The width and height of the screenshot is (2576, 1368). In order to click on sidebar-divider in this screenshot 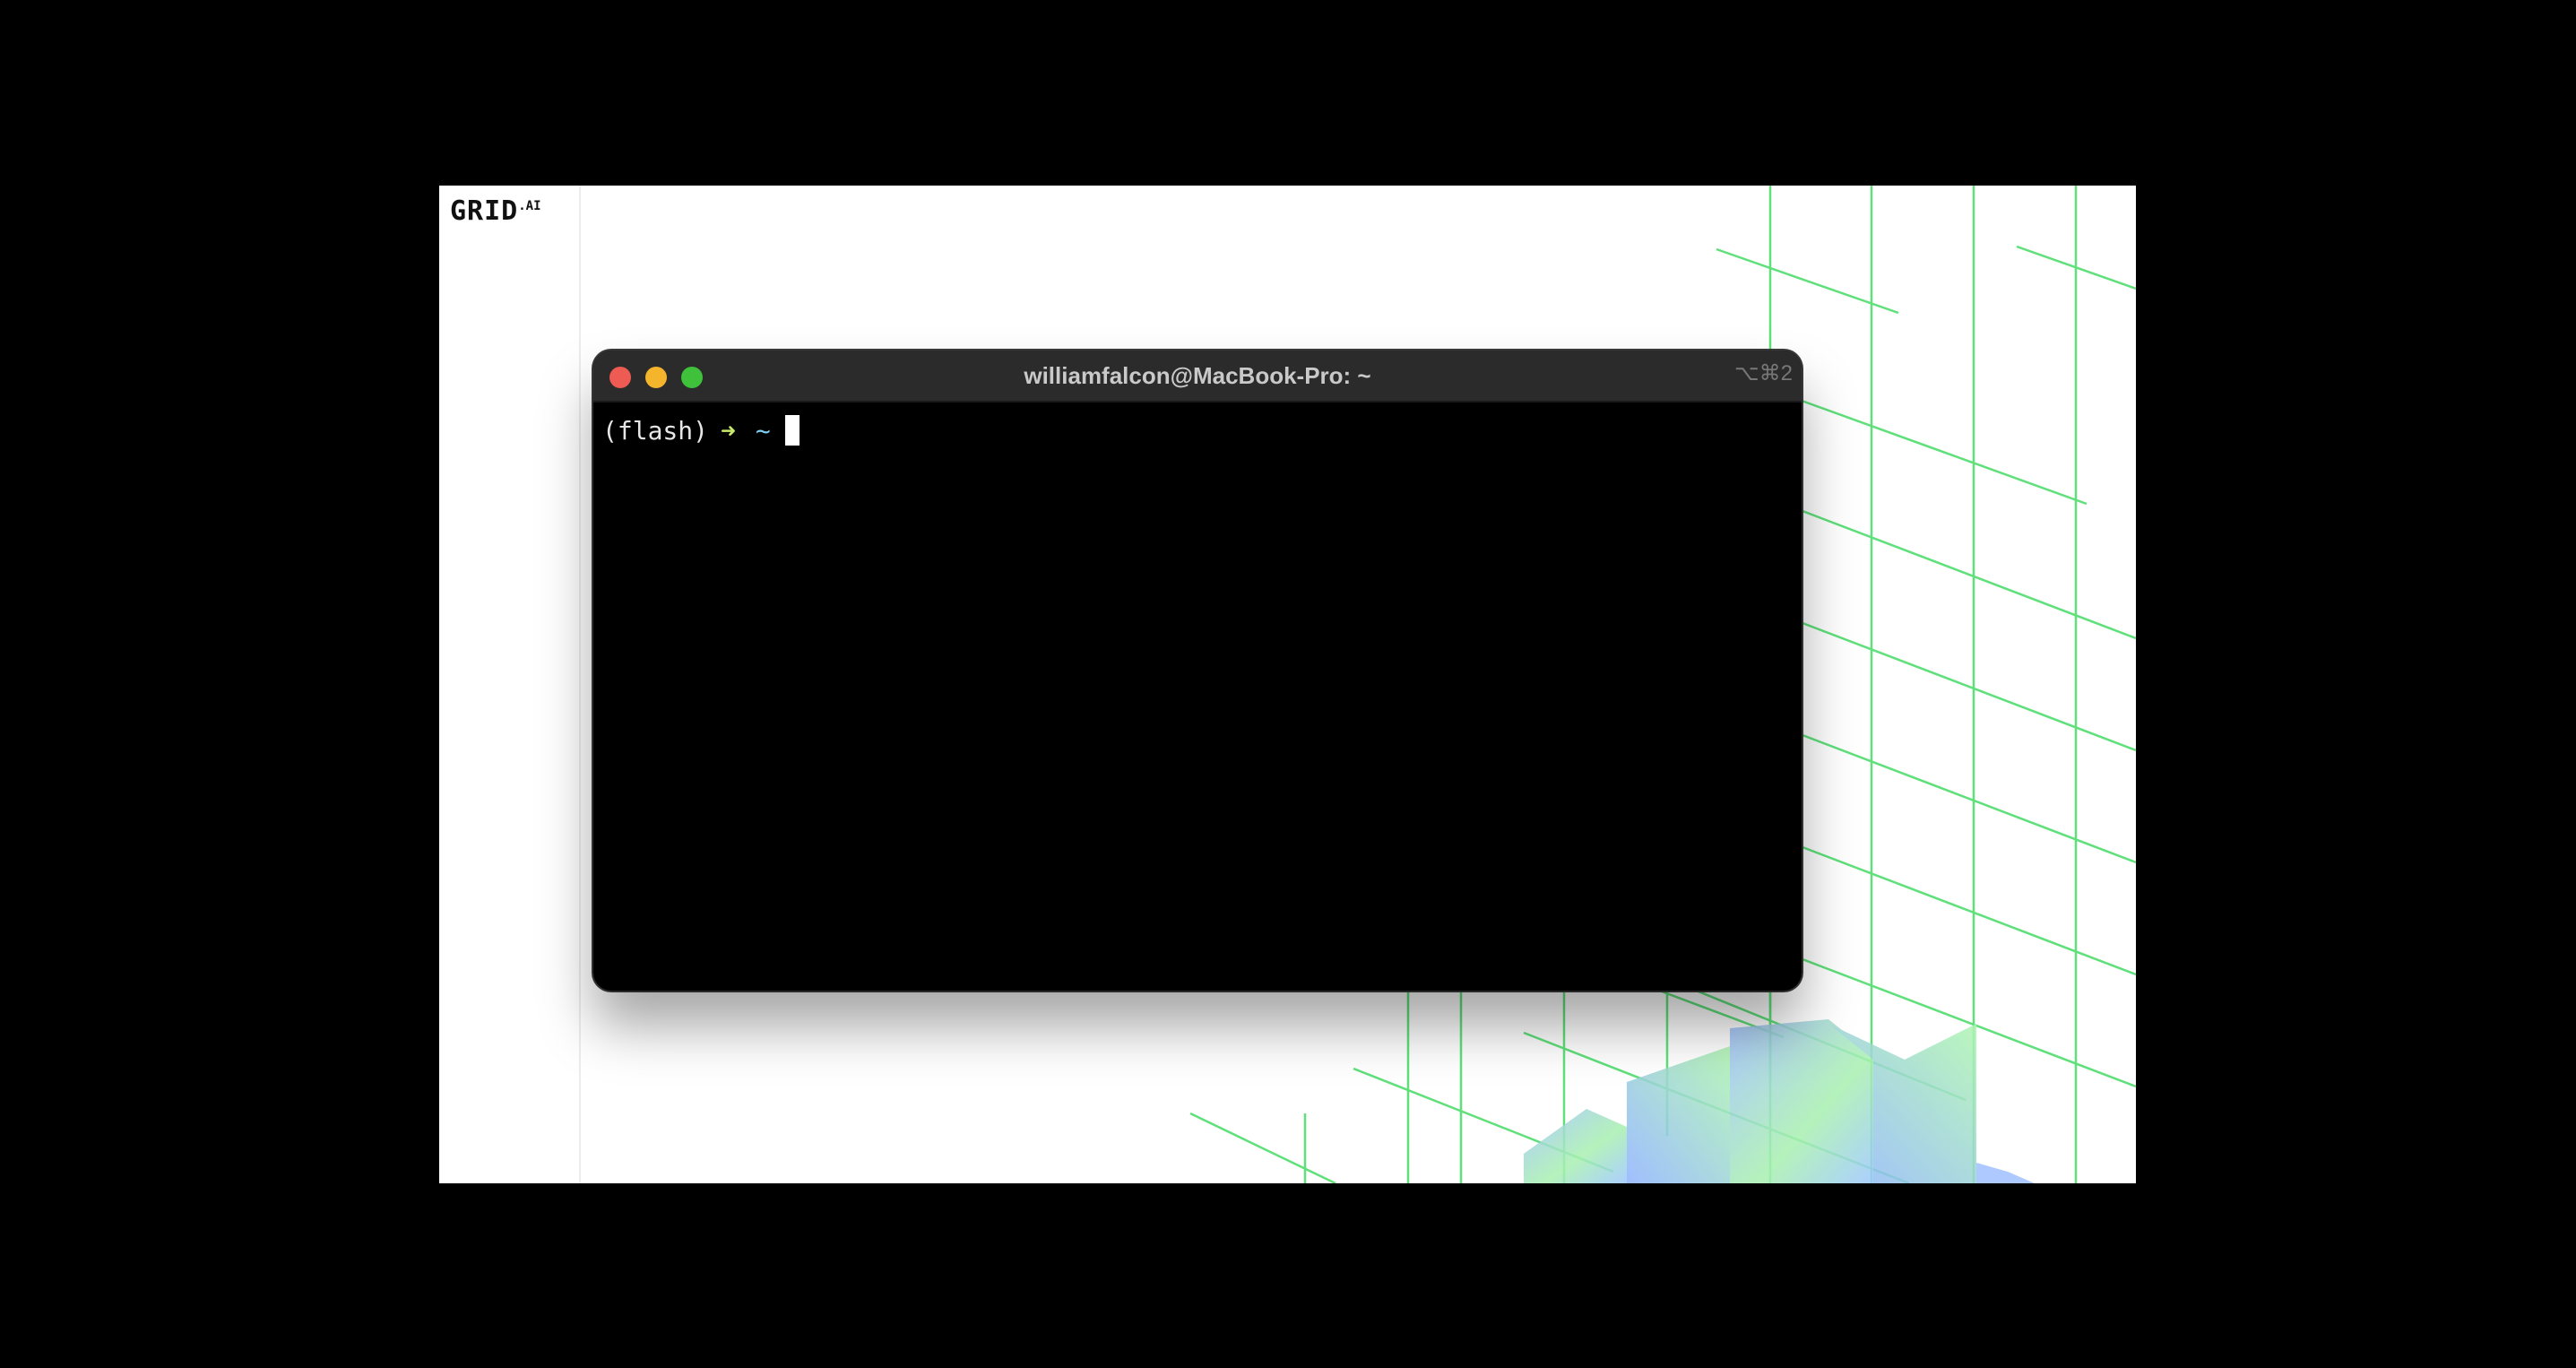, I will do `click(580, 684)`.